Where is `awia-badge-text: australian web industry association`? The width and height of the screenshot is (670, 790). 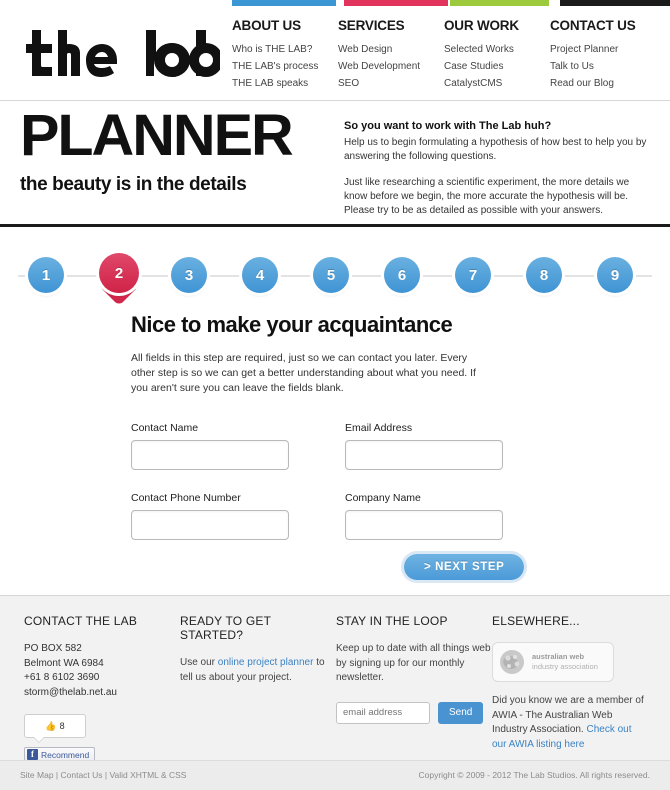 awia-badge-text: australian web industry association is located at coordinates (565, 662).